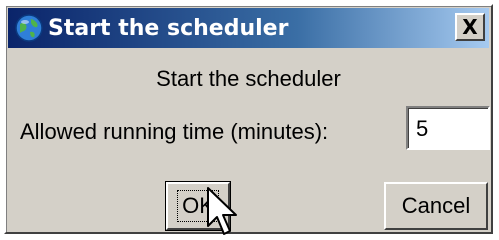 This screenshot has width=499, height=240. What do you see at coordinates (174, 131) in the screenshot?
I see `running-time-label: Allowed running time (minutes):` at bounding box center [174, 131].